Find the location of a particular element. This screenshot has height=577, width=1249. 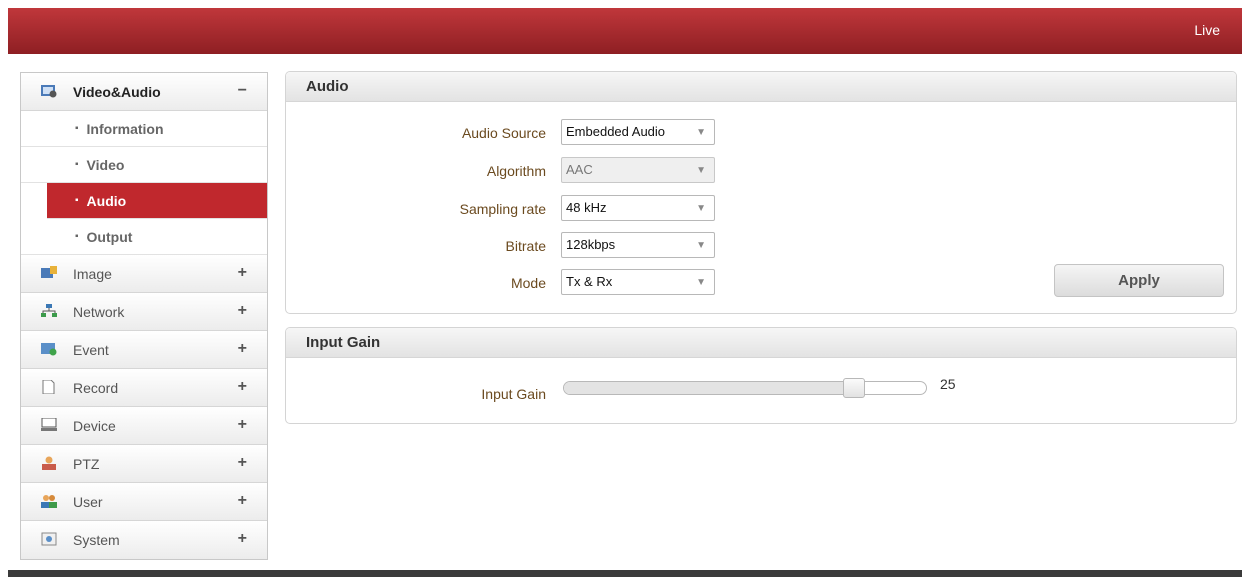

slider-fill is located at coordinates (709, 388).